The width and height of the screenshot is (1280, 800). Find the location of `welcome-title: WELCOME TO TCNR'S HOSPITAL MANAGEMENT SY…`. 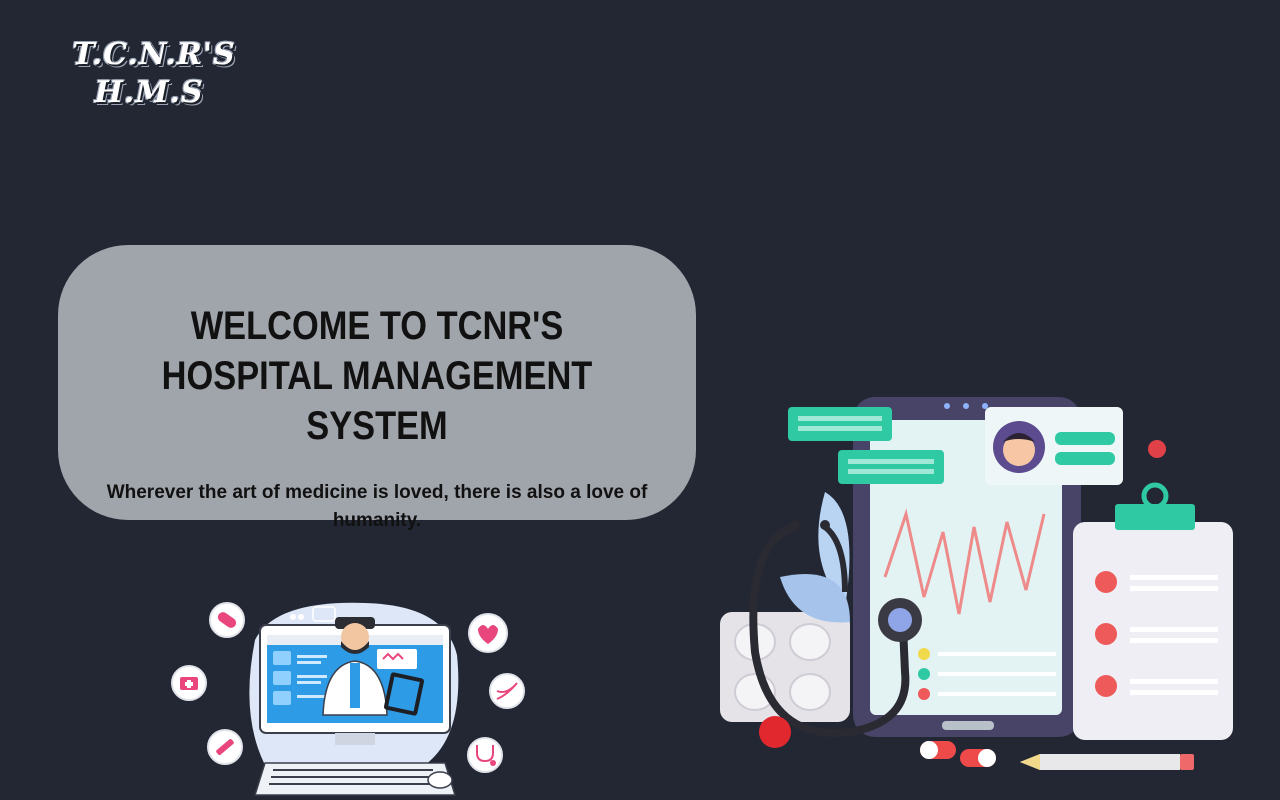

welcome-title: WELCOME TO TCNR'S HOSPITAL MANAGEMENT SY… is located at coordinates (377, 376).